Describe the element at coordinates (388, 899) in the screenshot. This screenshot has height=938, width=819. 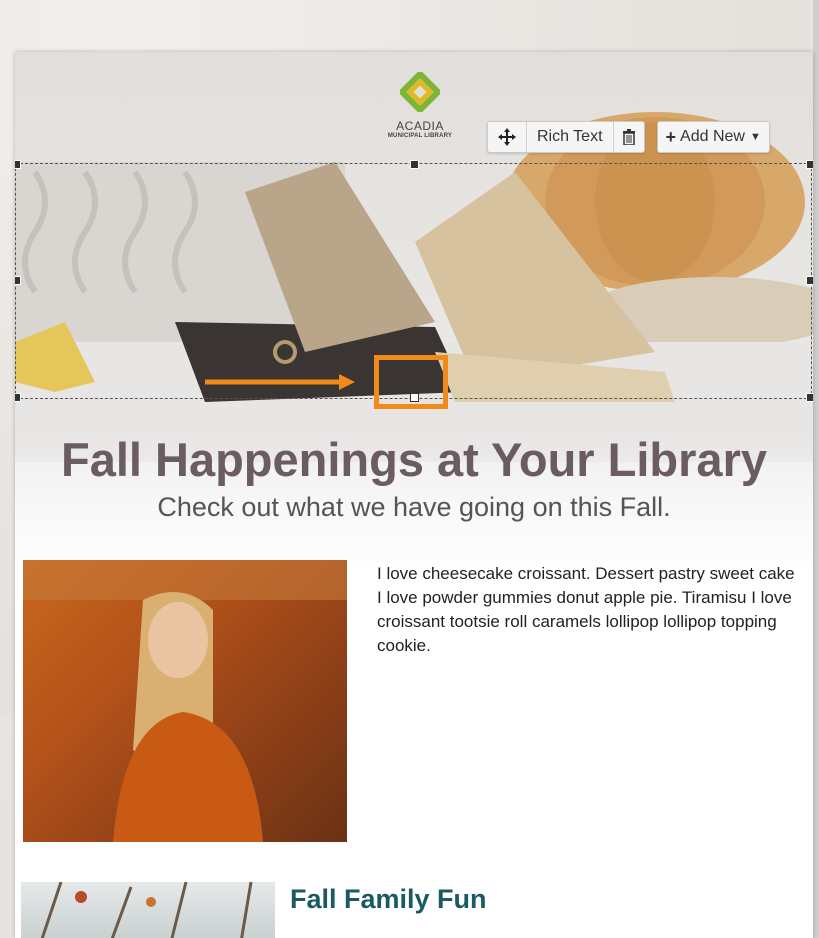
I see `section-title: Fall Family Fun` at that location.